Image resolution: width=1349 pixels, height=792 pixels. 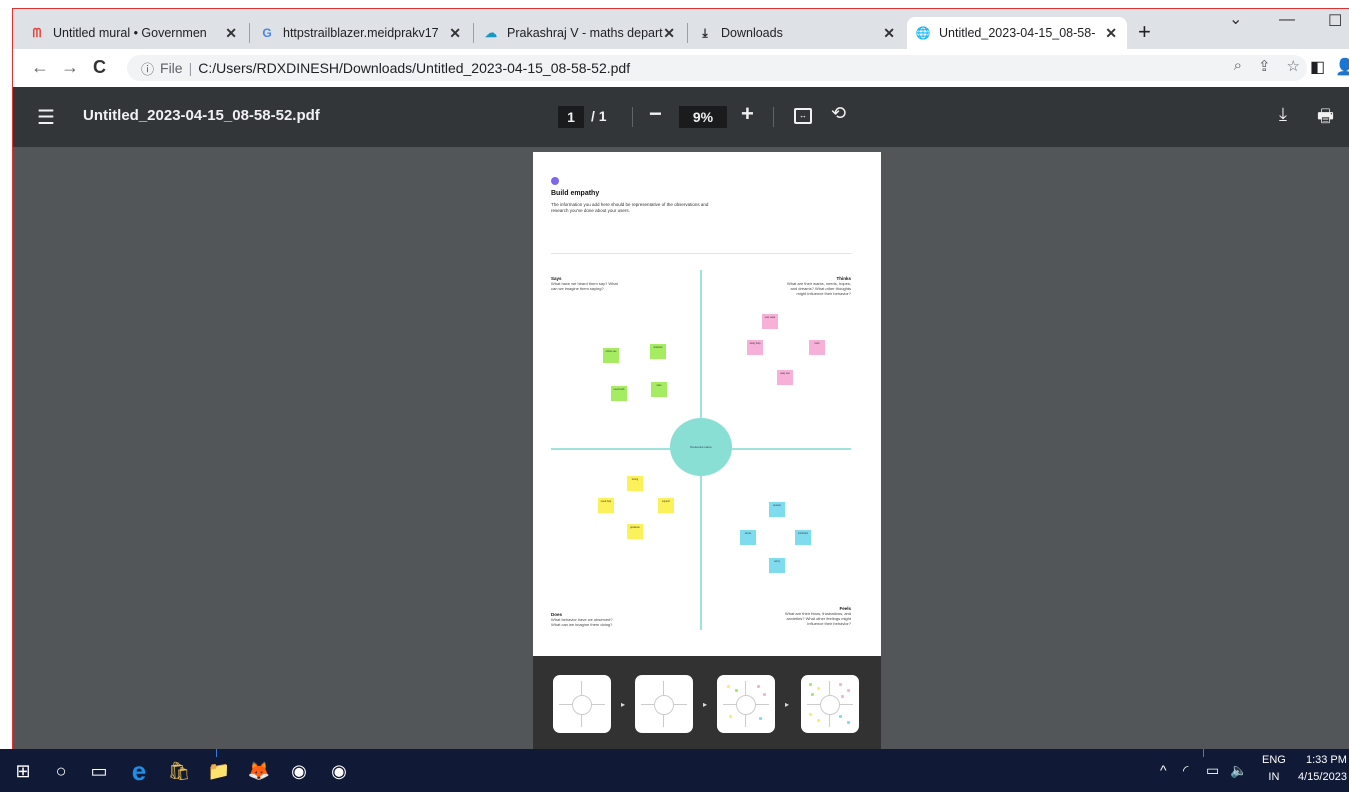 I want to click on salesforce-icon: ☁, so click(x=491, y=33).